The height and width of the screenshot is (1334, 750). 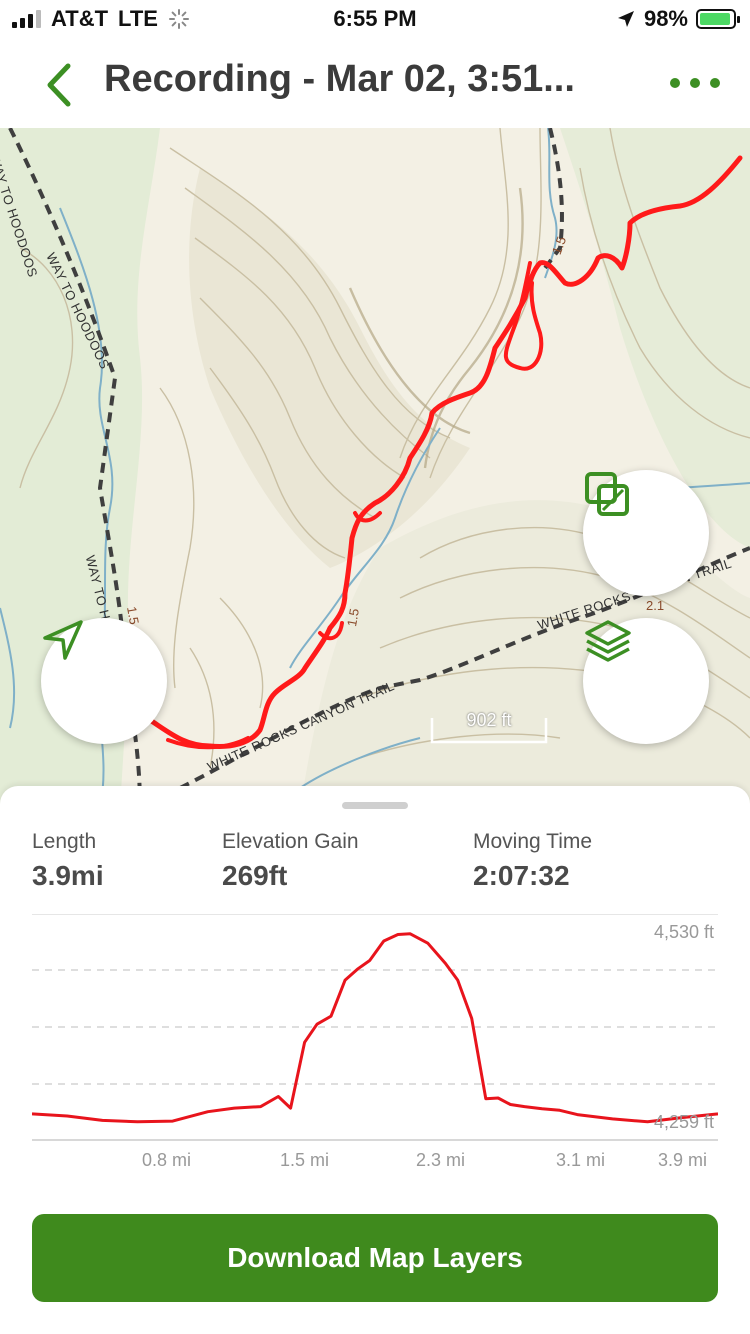 I want to click on locate-me-button, so click(x=104, y=681).